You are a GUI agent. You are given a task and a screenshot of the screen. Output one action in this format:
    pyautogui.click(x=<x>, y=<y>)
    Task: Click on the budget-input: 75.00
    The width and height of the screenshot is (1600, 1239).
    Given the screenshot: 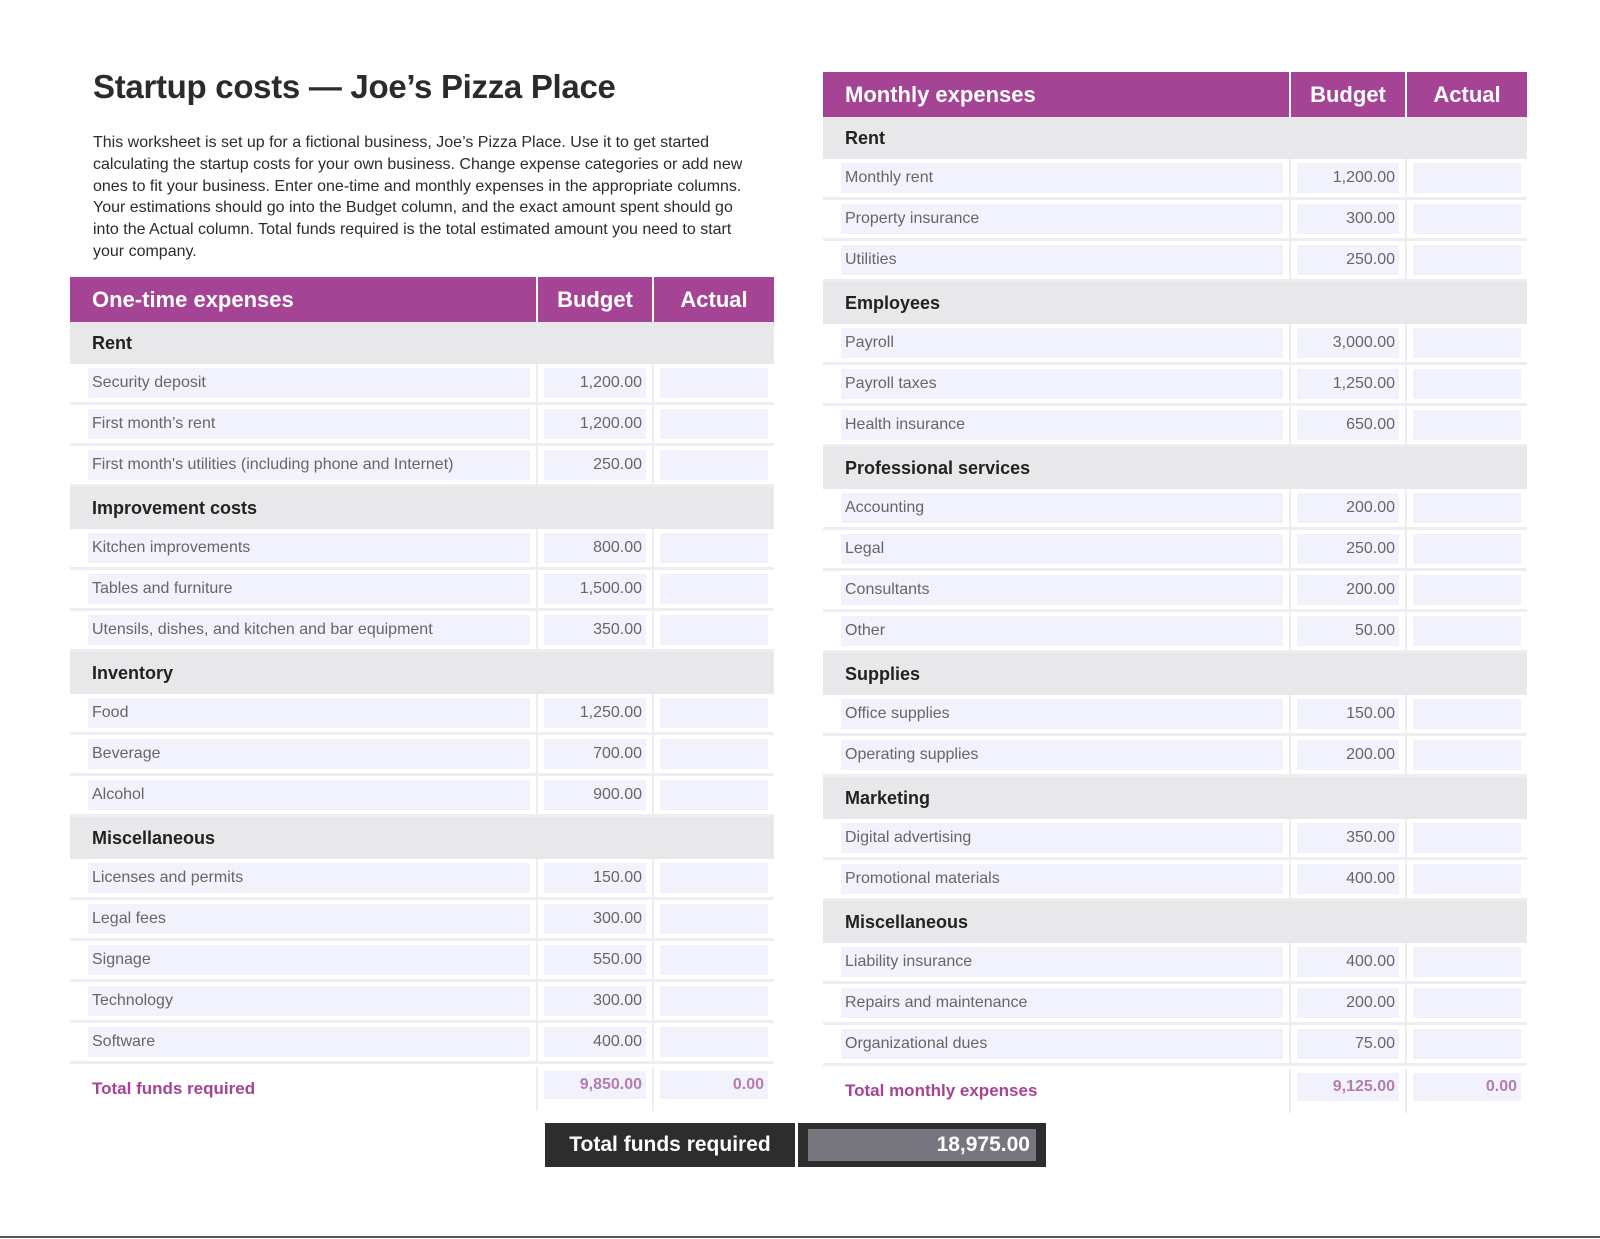 What is the action you would take?
    pyautogui.click(x=1348, y=1044)
    